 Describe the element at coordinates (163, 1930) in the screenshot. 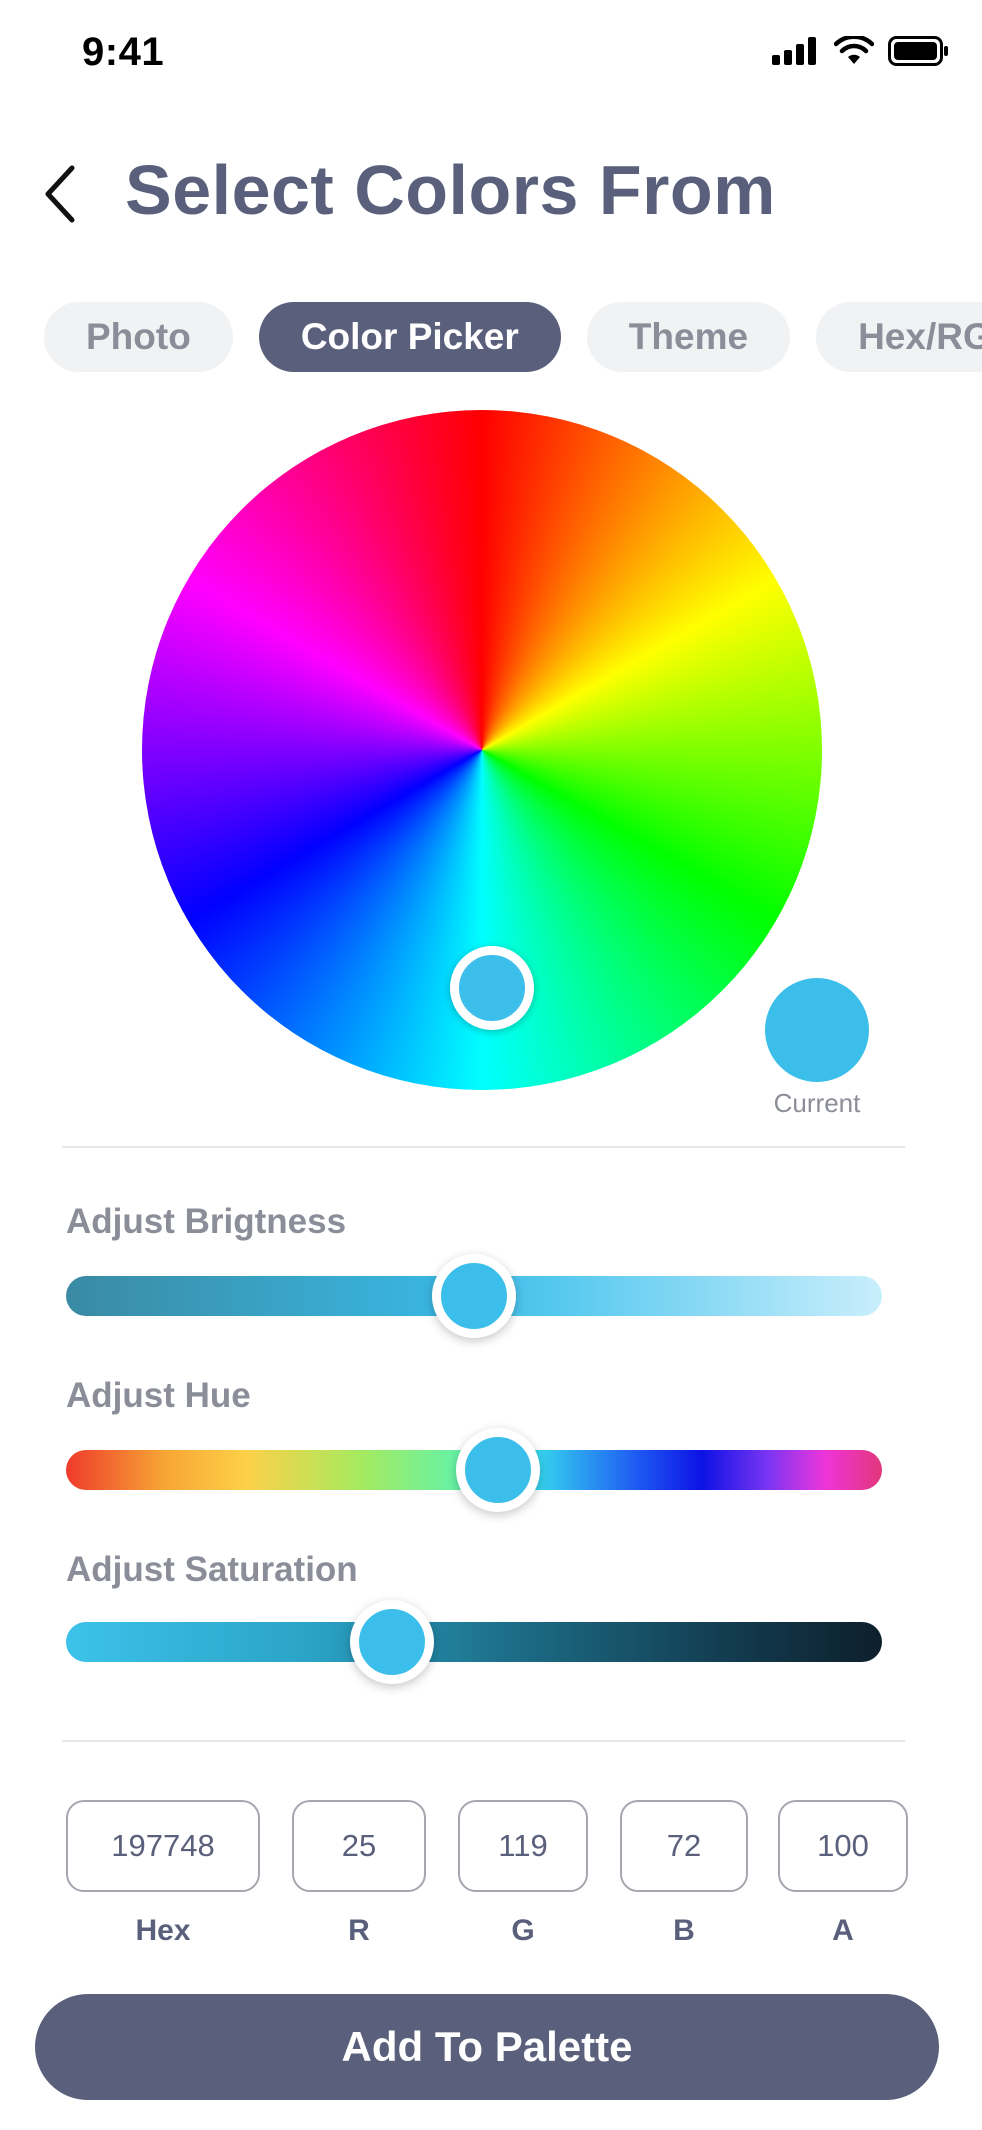

I see `hex-label: Hex` at that location.